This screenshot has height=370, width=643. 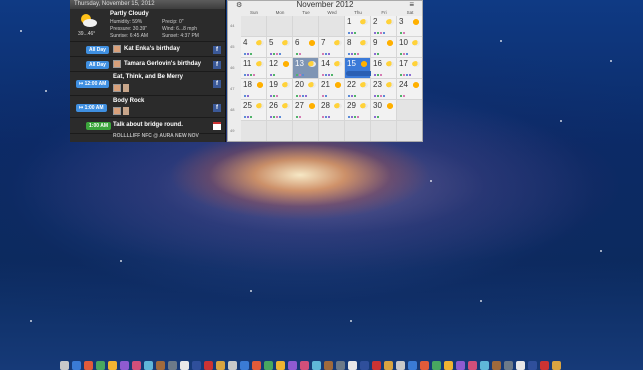 I want to click on calendar-day-cell: 23, so click(x=384, y=89).